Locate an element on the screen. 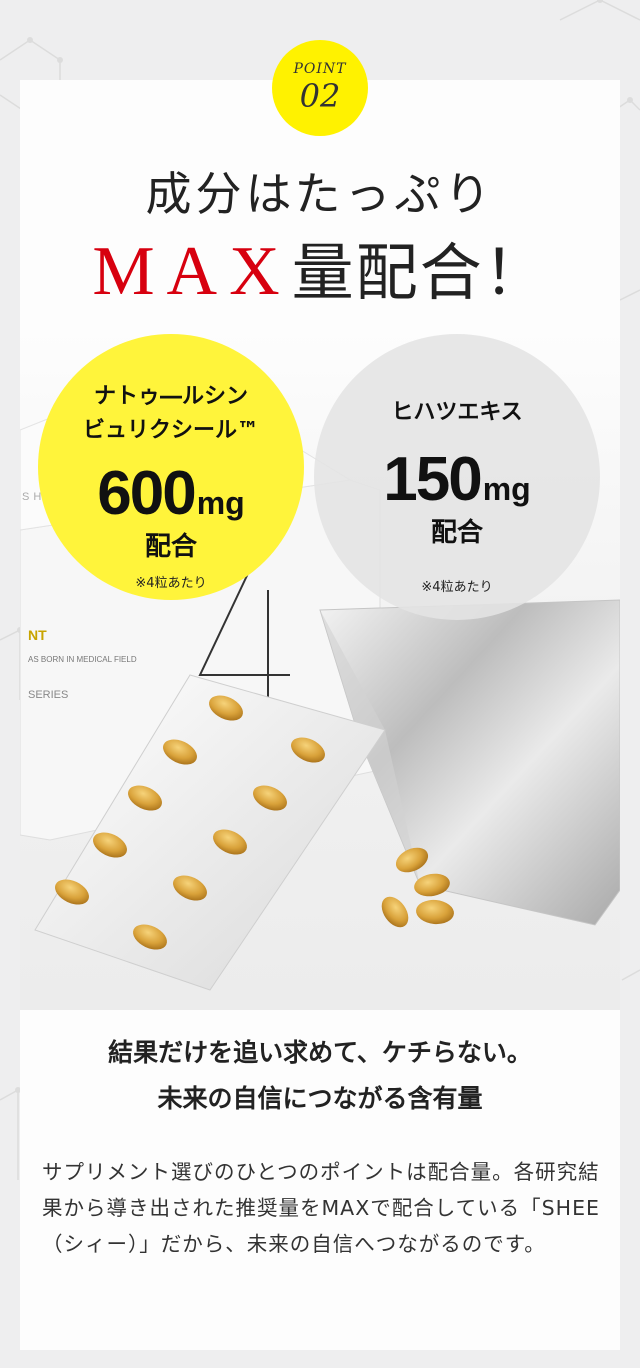 The image size is (640, 1368). headline-line2: MAX量配合！ is located at coordinates (320, 267).